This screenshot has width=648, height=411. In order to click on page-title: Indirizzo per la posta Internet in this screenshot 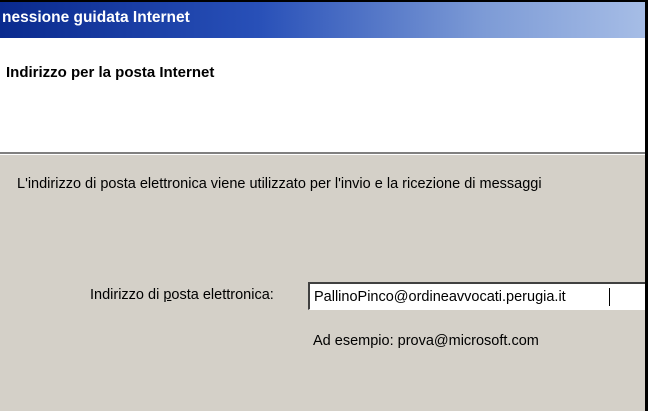, I will do `click(110, 72)`.